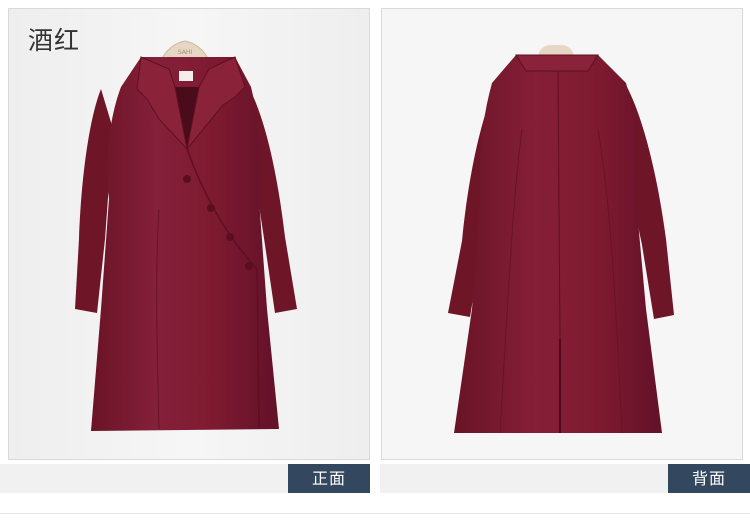  I want to click on svg-text: SAHI, so click(185, 52).